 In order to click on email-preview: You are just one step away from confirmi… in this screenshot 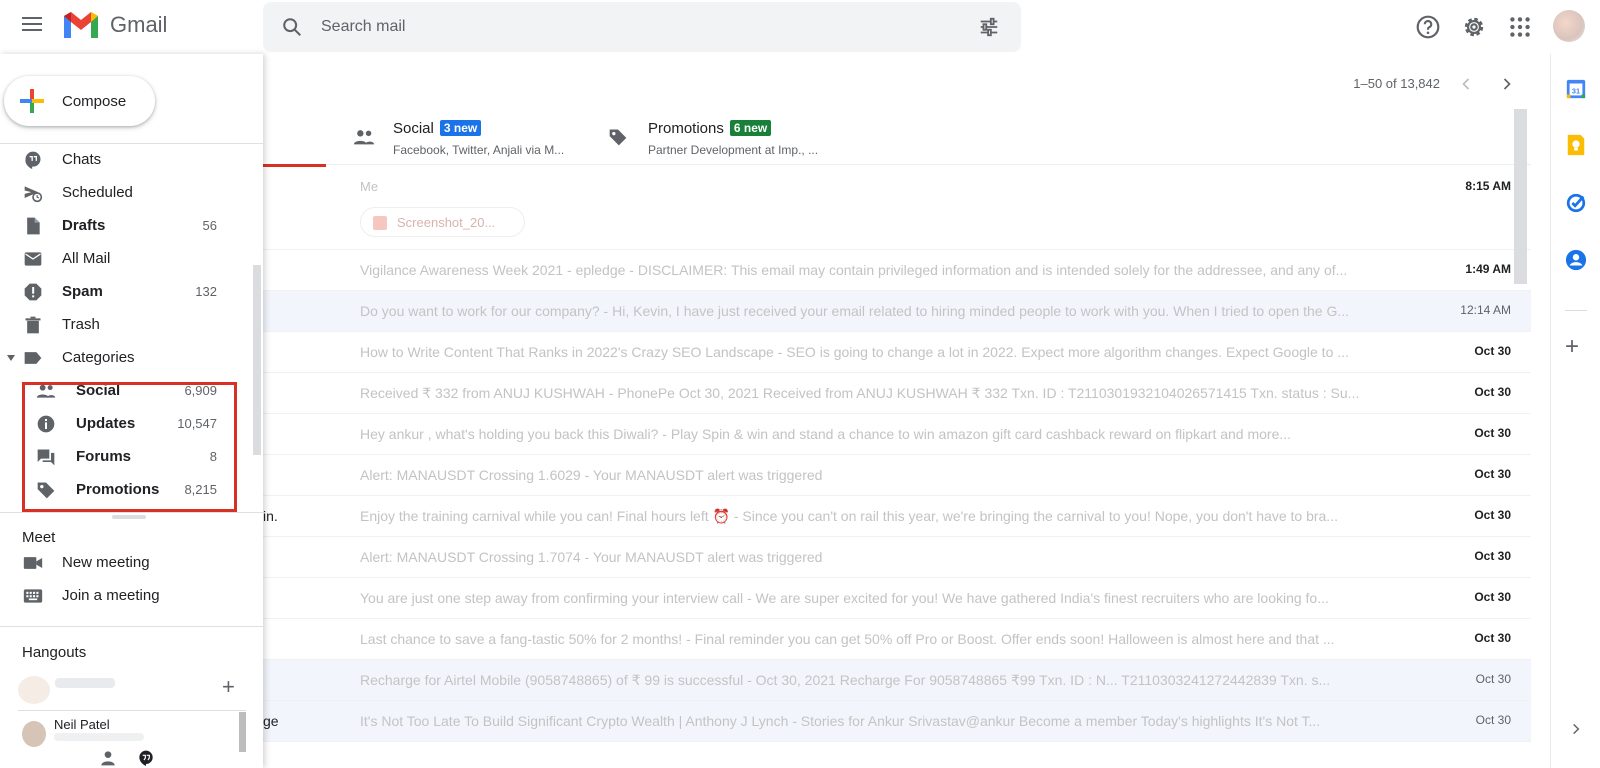, I will do `click(844, 598)`.